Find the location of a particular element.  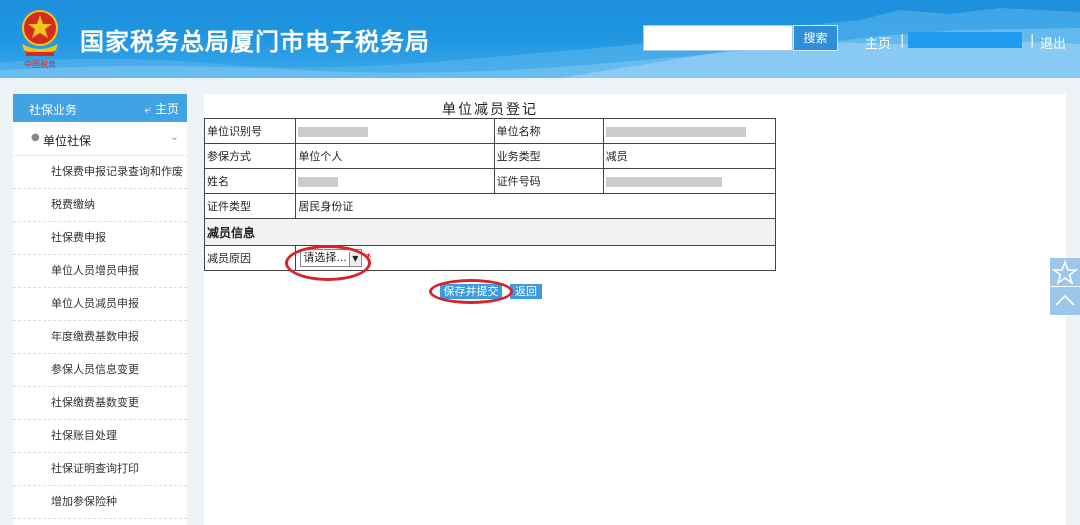

national-emblem-icon: 中国税务 is located at coordinates (40, 39).